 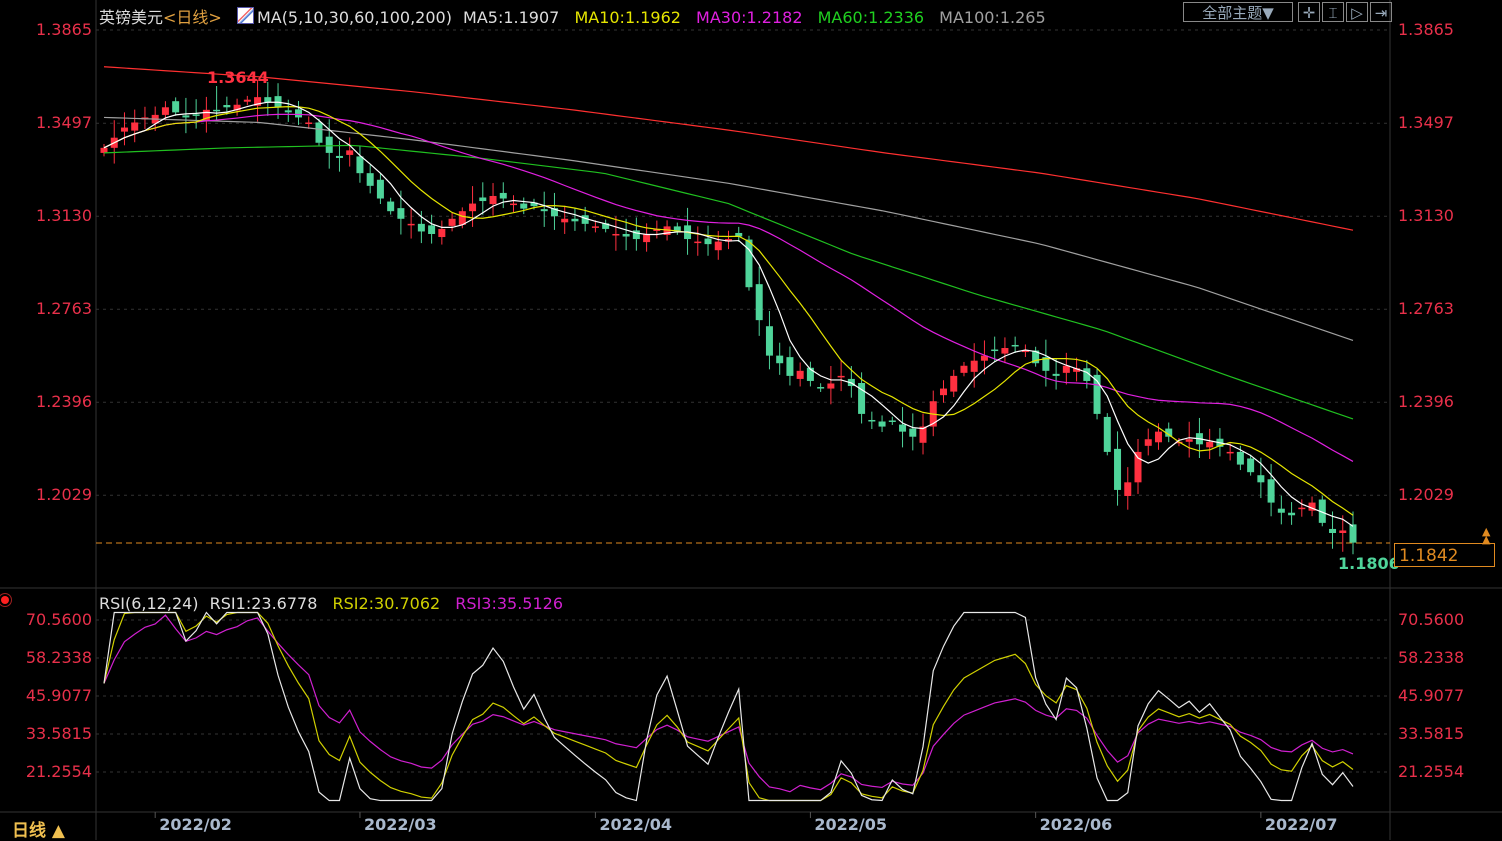 What do you see at coordinates (509, 603) in the screenshot?
I see `rsi3-value: RSI3:35.5126` at bounding box center [509, 603].